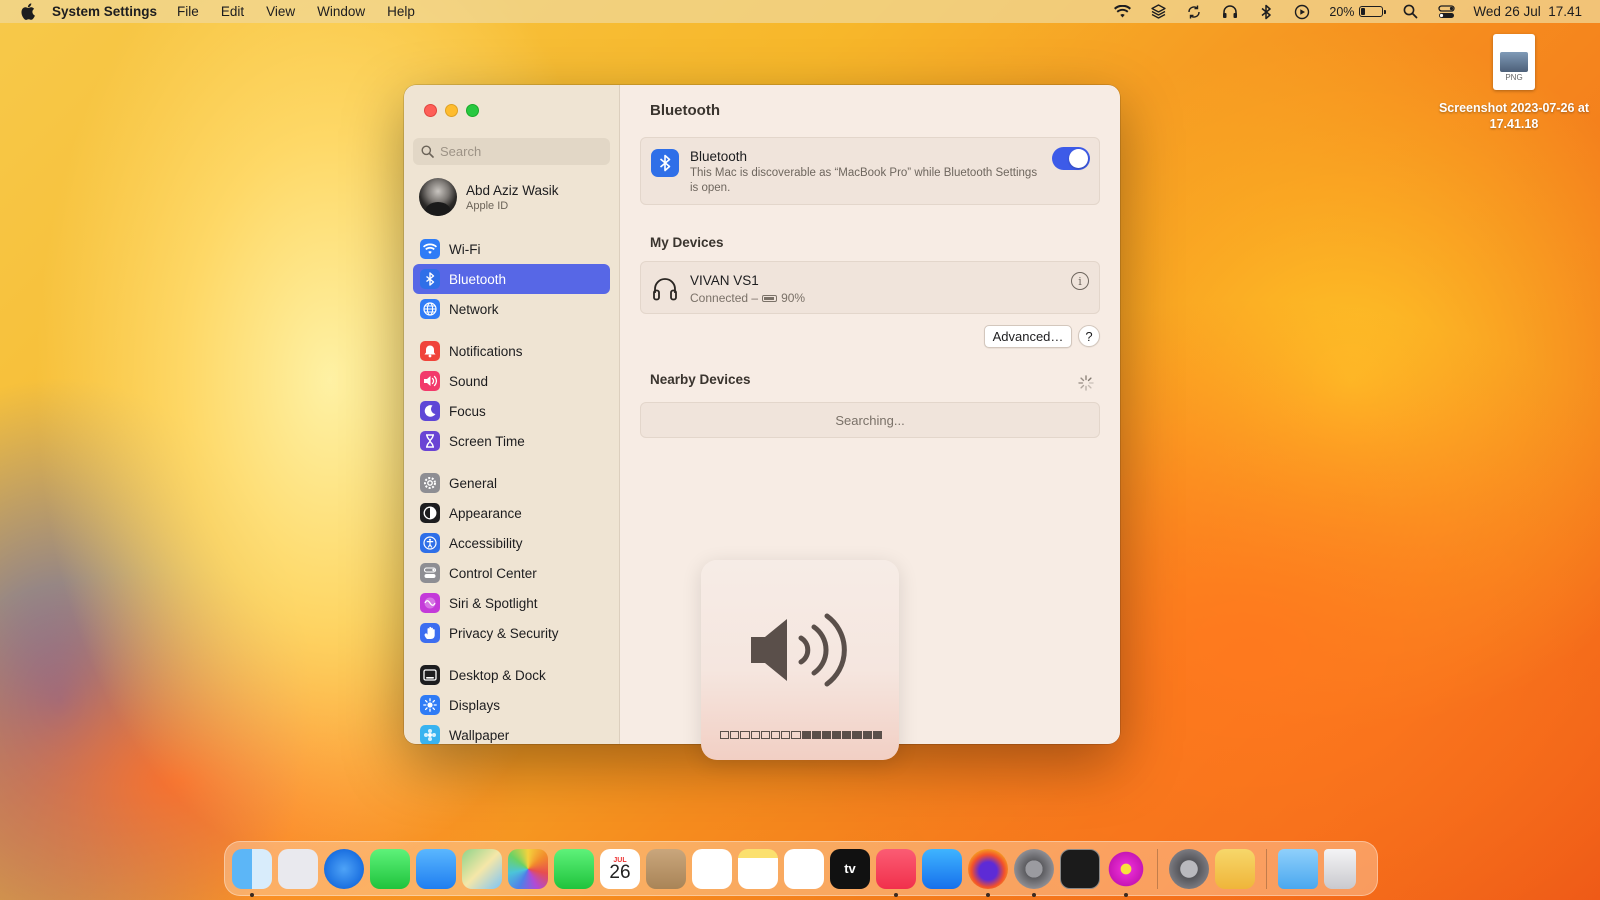  I want to click on sidebar-item-bluetooth: Bluetooth, so click(511, 279).